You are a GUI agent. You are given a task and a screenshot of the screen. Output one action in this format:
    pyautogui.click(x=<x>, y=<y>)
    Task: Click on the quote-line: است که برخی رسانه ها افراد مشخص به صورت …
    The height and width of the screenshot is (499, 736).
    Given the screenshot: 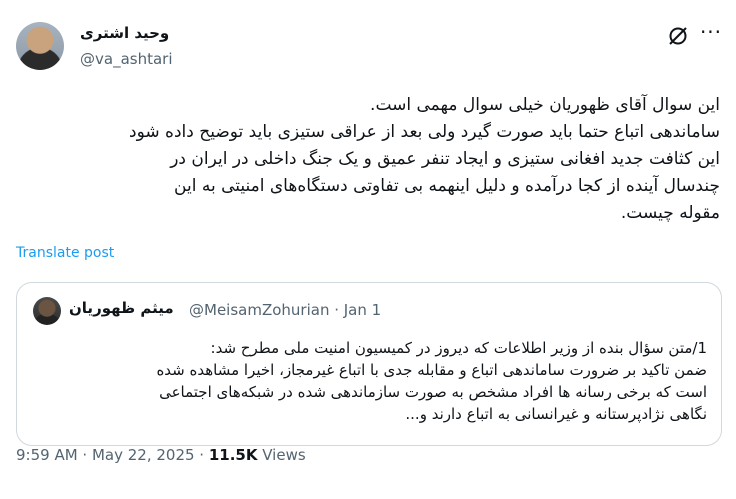 What is the action you would take?
    pyautogui.click(x=433, y=392)
    